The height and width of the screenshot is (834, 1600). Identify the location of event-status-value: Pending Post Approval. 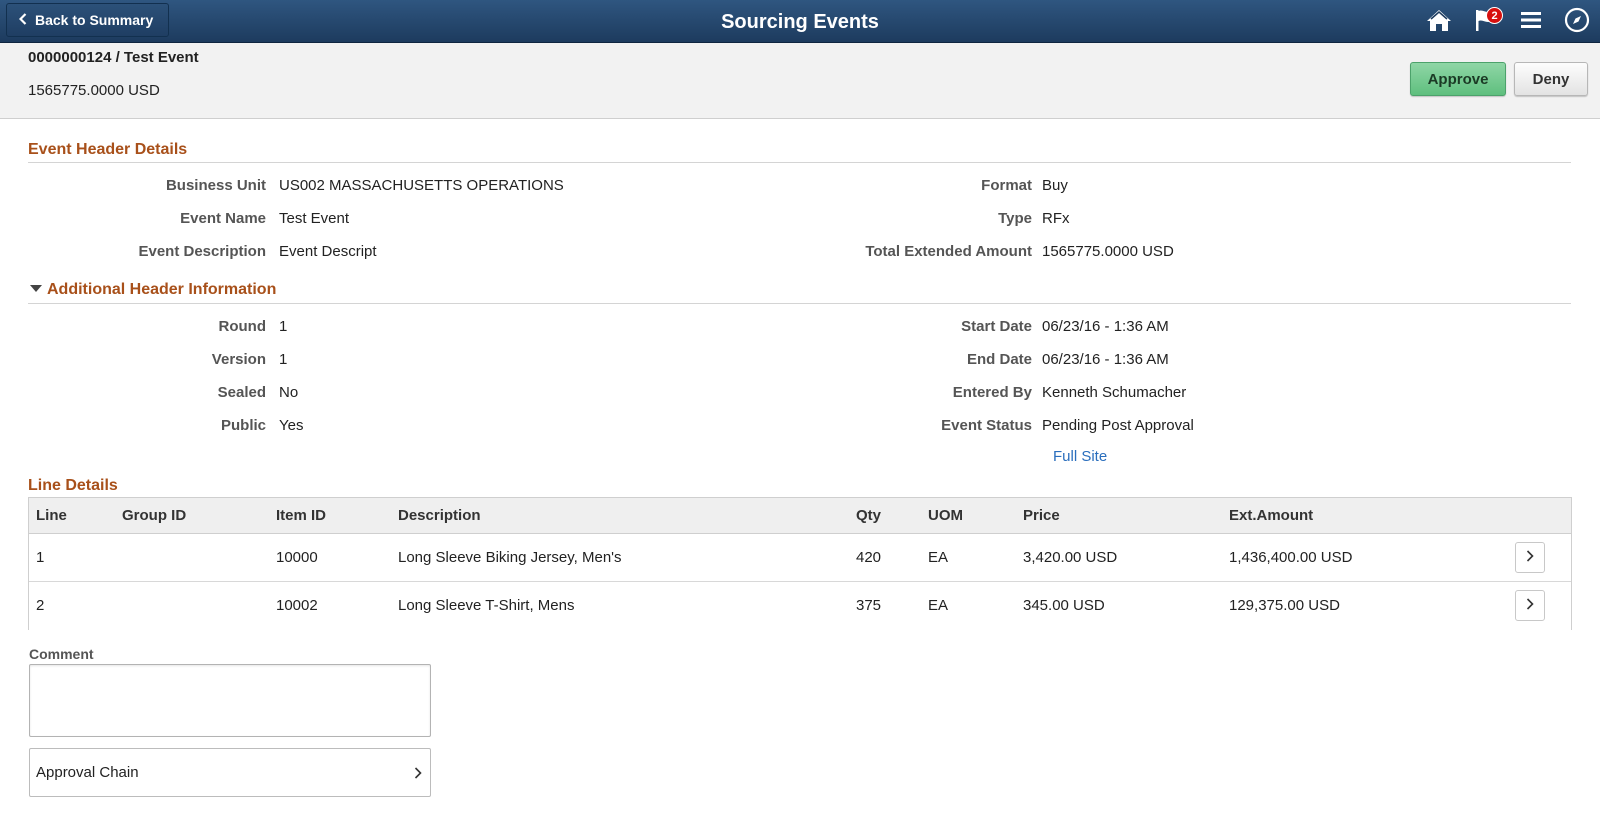
(1118, 425).